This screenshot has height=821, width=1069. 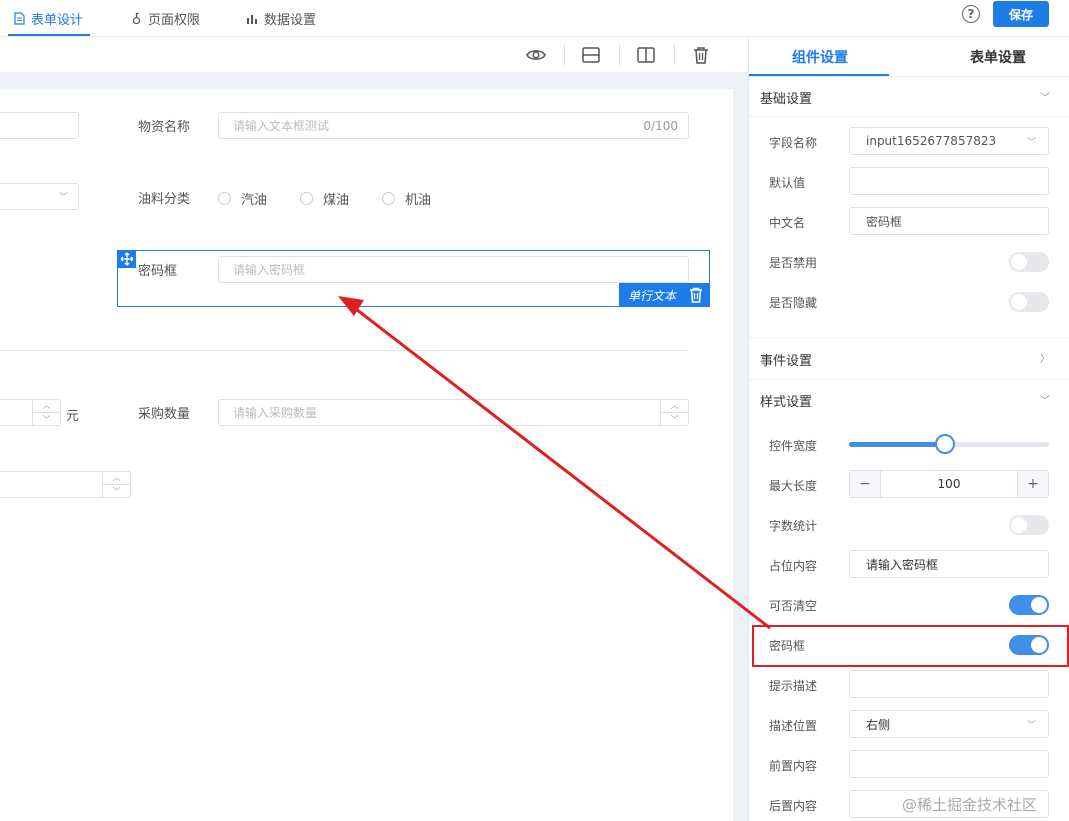 What do you see at coordinates (793, 766) in the screenshot?
I see `prefix-label: 前置内容` at bounding box center [793, 766].